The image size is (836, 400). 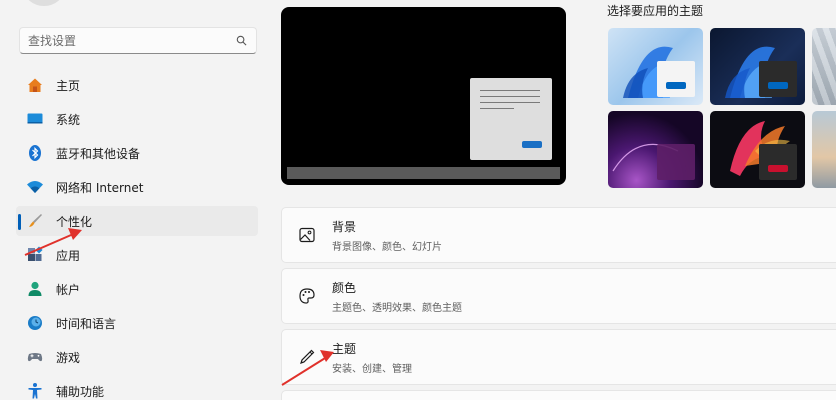 What do you see at coordinates (68, 119) in the screenshot?
I see `sidebar-item-label: 系统` at bounding box center [68, 119].